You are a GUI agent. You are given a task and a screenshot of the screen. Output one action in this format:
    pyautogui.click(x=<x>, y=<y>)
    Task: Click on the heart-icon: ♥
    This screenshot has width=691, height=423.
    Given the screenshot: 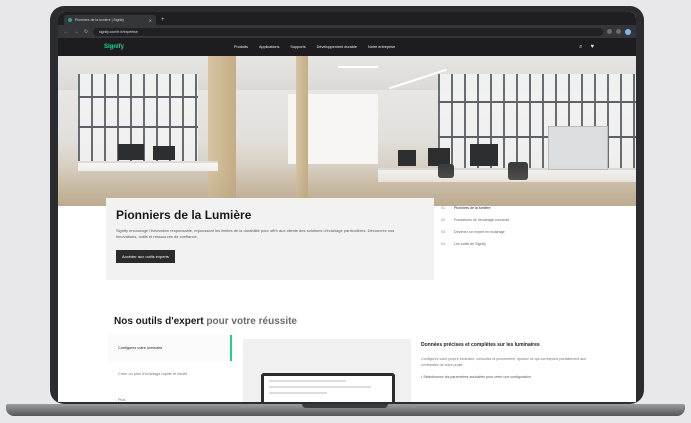 What is the action you would take?
    pyautogui.click(x=592, y=47)
    